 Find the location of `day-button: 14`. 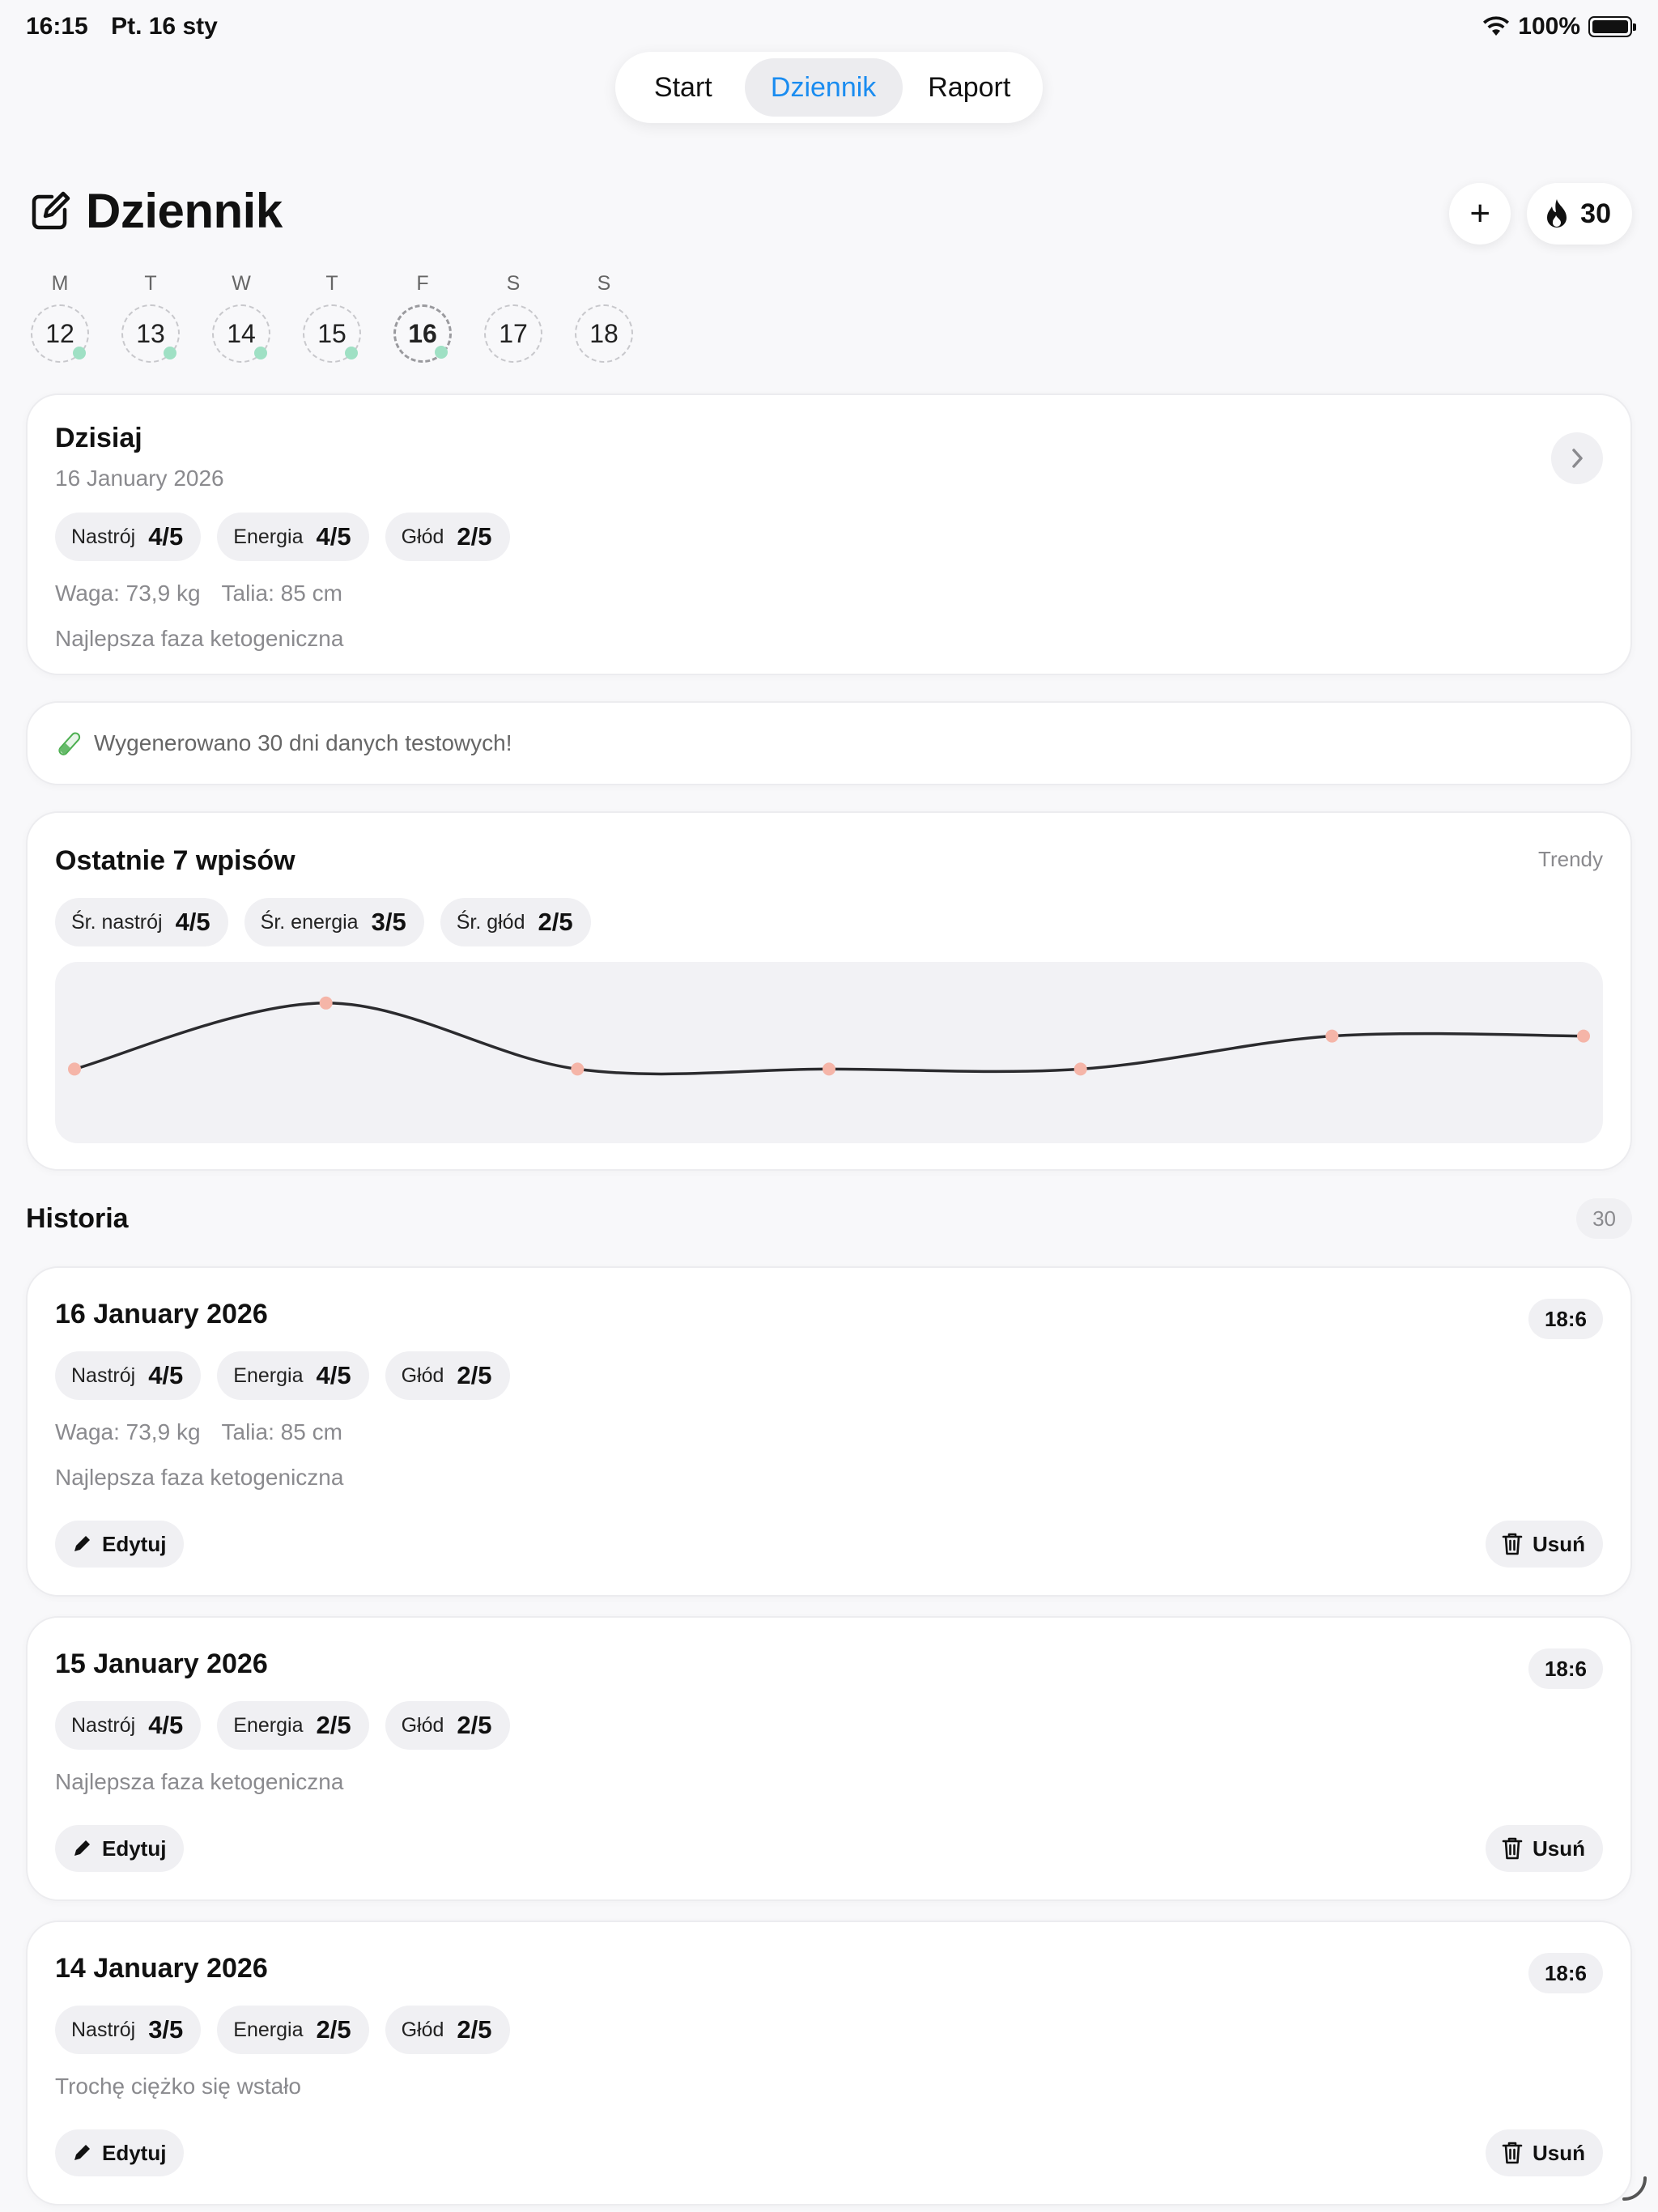

day-button: 14 is located at coordinates (241, 334).